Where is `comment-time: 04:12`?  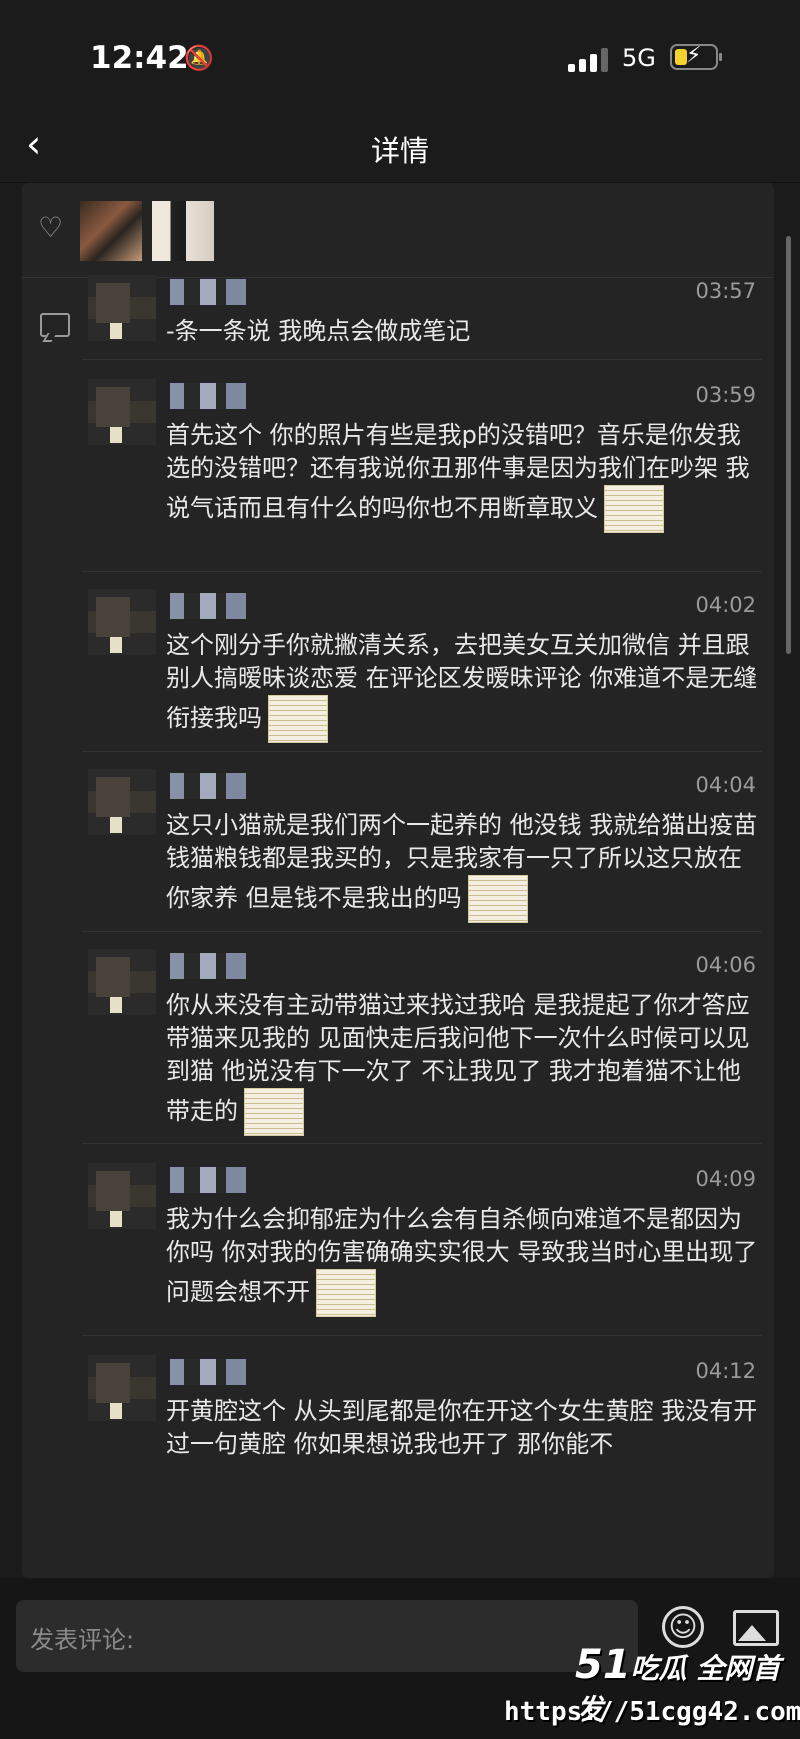 comment-time: 04:12 is located at coordinates (725, 1371).